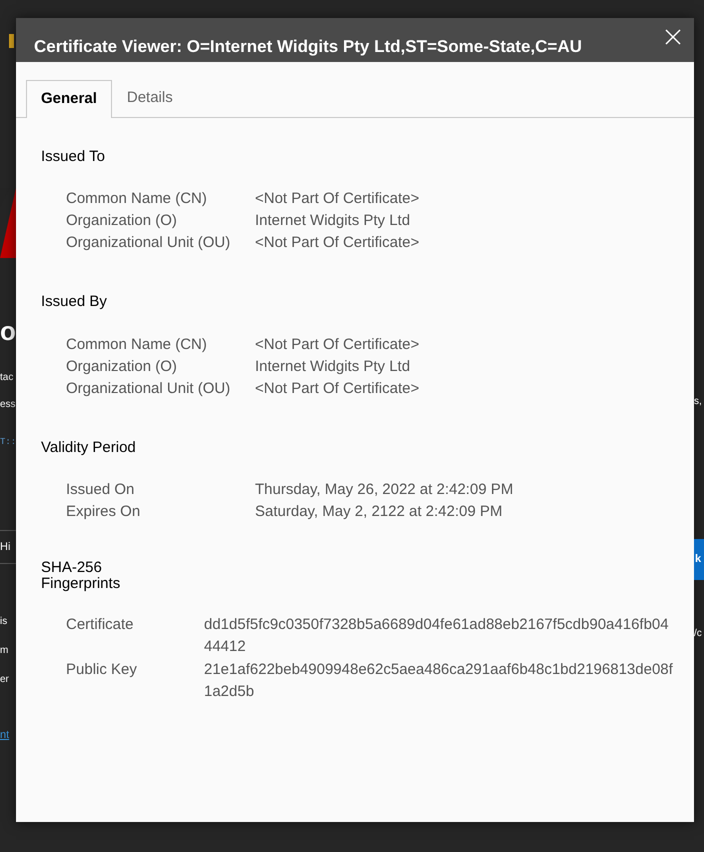 Image resolution: width=704 pixels, height=852 pixels. What do you see at coordinates (100, 625) in the screenshot?
I see `field-label: Certificate` at bounding box center [100, 625].